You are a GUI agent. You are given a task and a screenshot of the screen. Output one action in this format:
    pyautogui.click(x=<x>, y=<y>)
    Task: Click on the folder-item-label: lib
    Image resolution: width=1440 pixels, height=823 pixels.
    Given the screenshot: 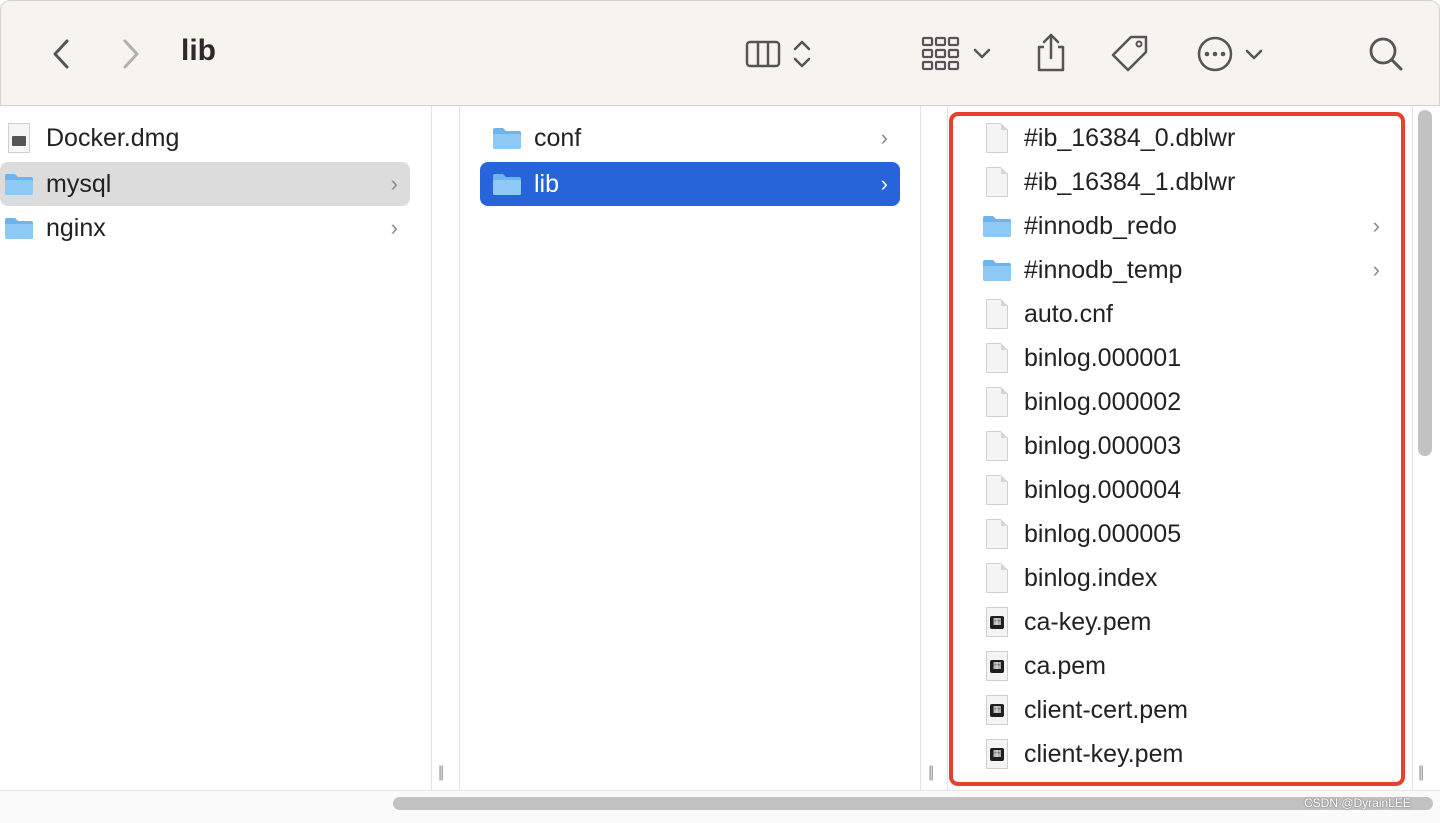 What is the action you would take?
    pyautogui.click(x=547, y=183)
    